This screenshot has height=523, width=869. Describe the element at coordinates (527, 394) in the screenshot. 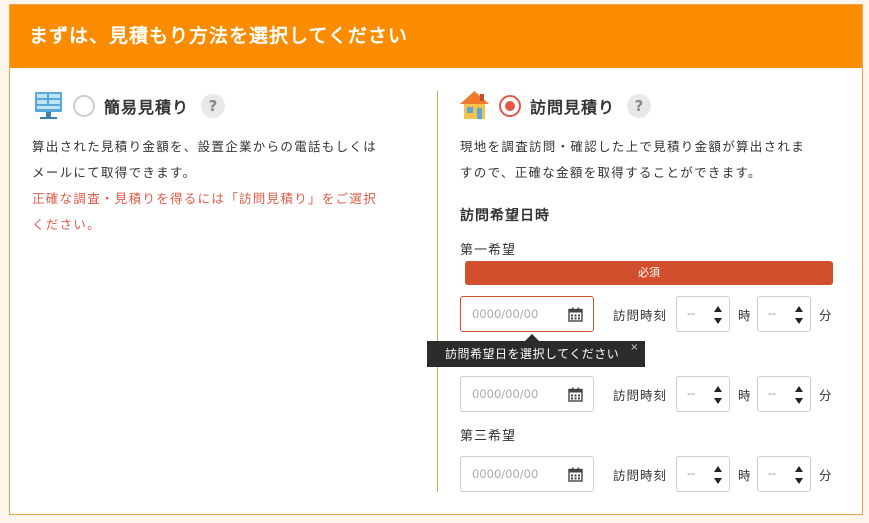

I see `second-date-input: 0000/00/00` at that location.